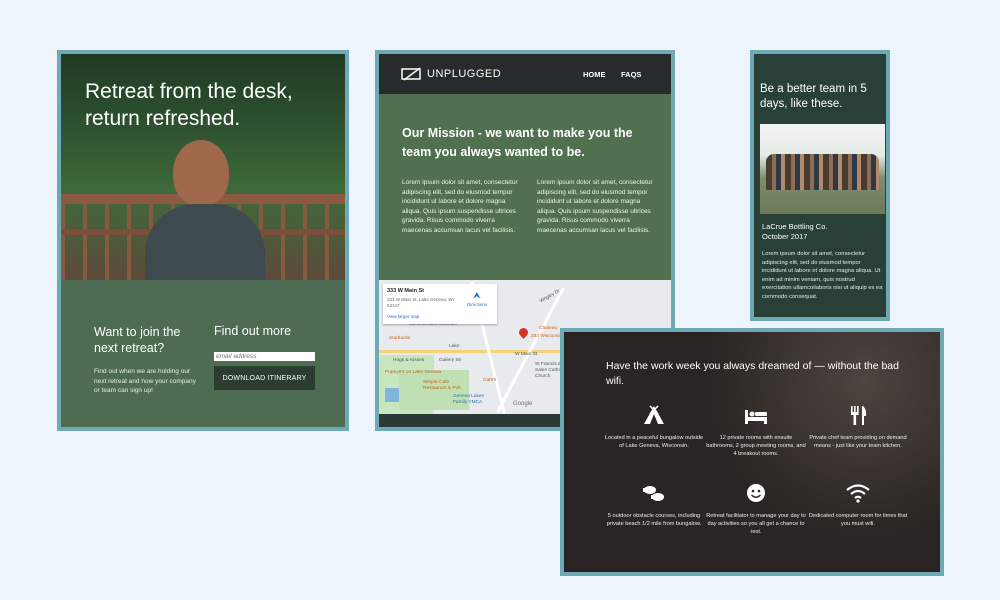 The width and height of the screenshot is (1000, 600). I want to click on nav-faqs-link: FAQS, so click(631, 74).